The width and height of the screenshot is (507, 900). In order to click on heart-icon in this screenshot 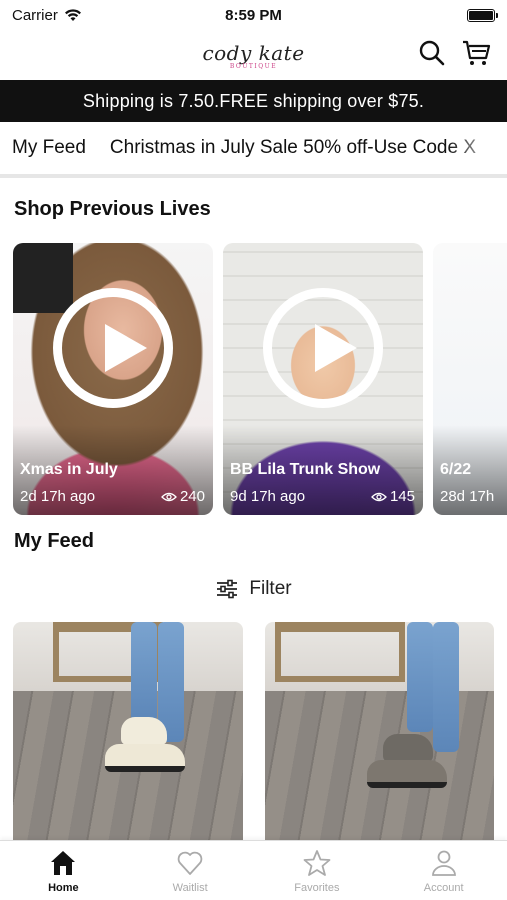, I will do `click(190, 863)`.